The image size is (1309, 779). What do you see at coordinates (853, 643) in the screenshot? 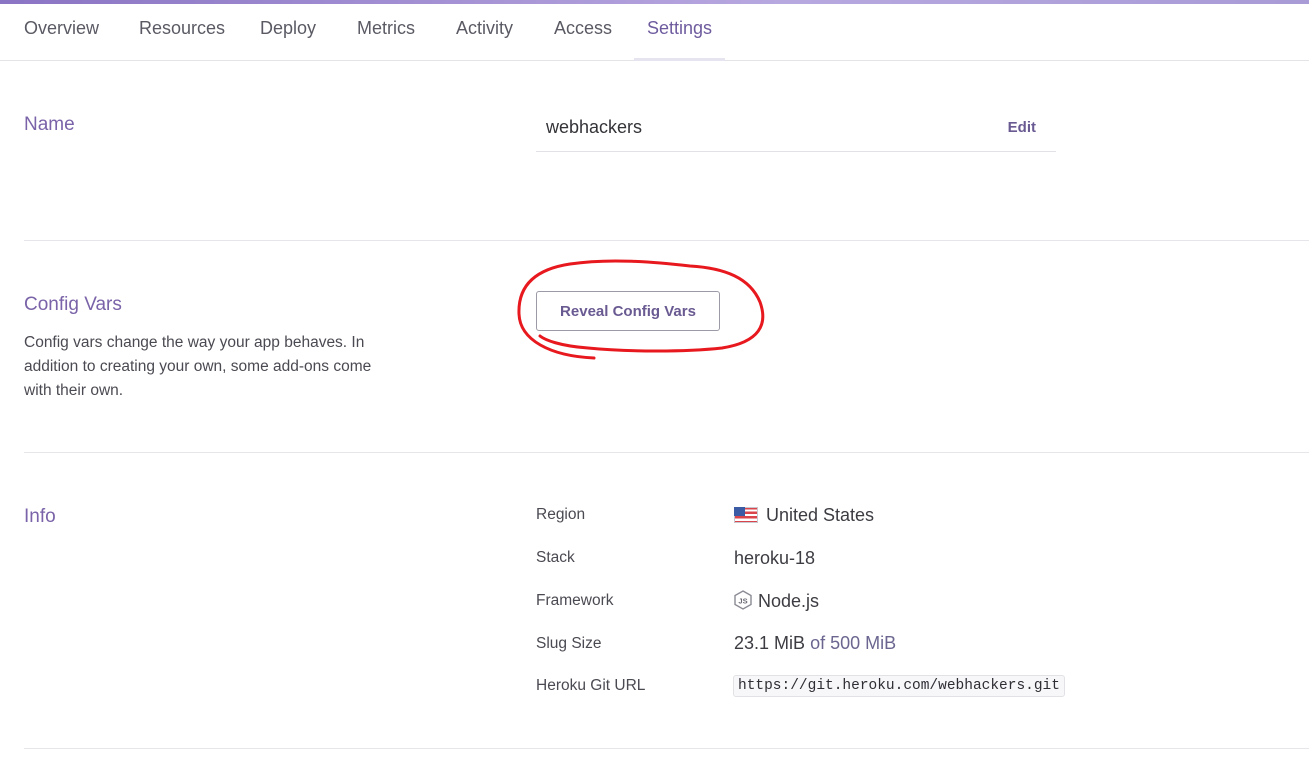
I see `slug-size-limit: of 500 MiB` at bounding box center [853, 643].